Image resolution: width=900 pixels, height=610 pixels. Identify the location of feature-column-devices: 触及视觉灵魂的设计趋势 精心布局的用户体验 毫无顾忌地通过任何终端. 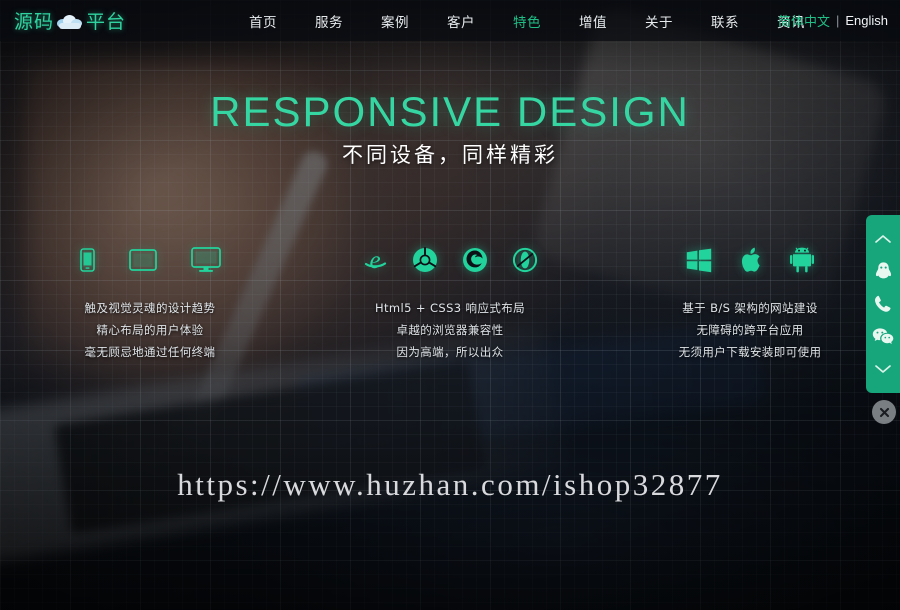
(150, 302).